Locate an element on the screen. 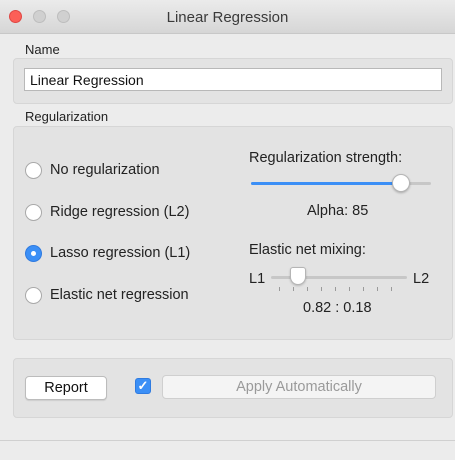 The height and width of the screenshot is (460, 455). strength-slider-fill is located at coordinates (327, 183).